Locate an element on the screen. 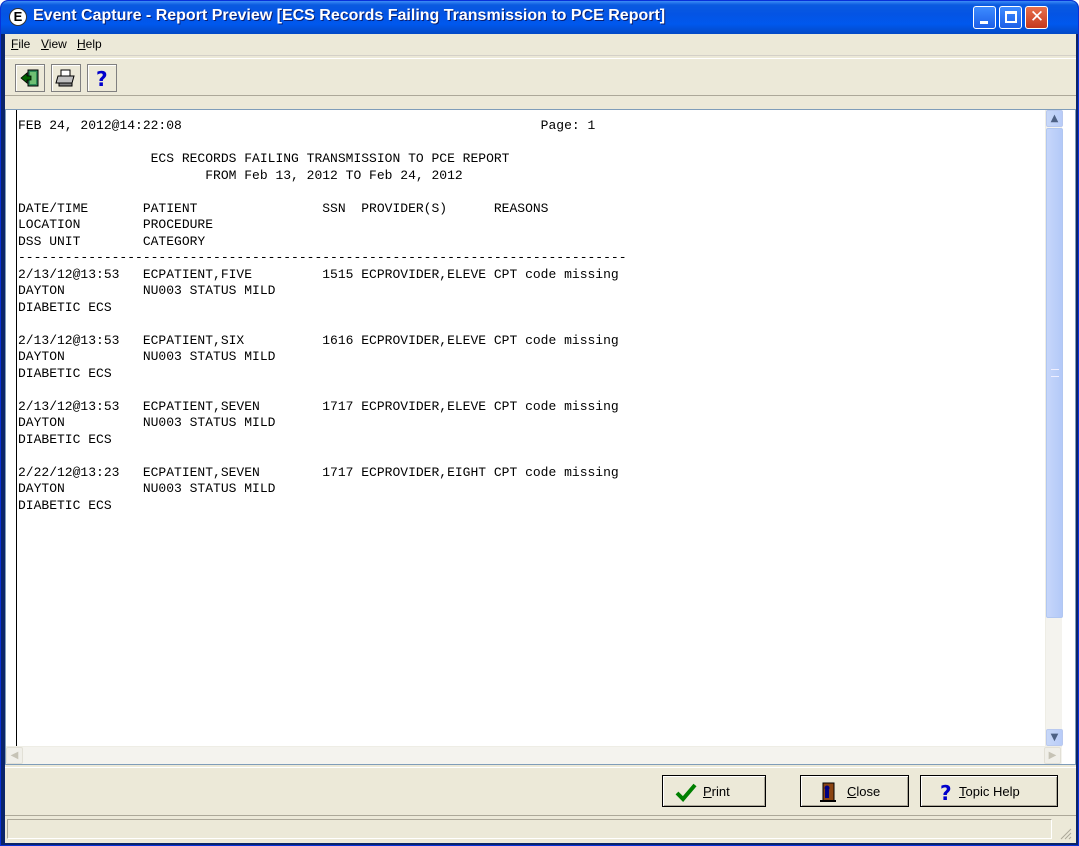  scroll-left-button: ◀ is located at coordinates (14, 755).